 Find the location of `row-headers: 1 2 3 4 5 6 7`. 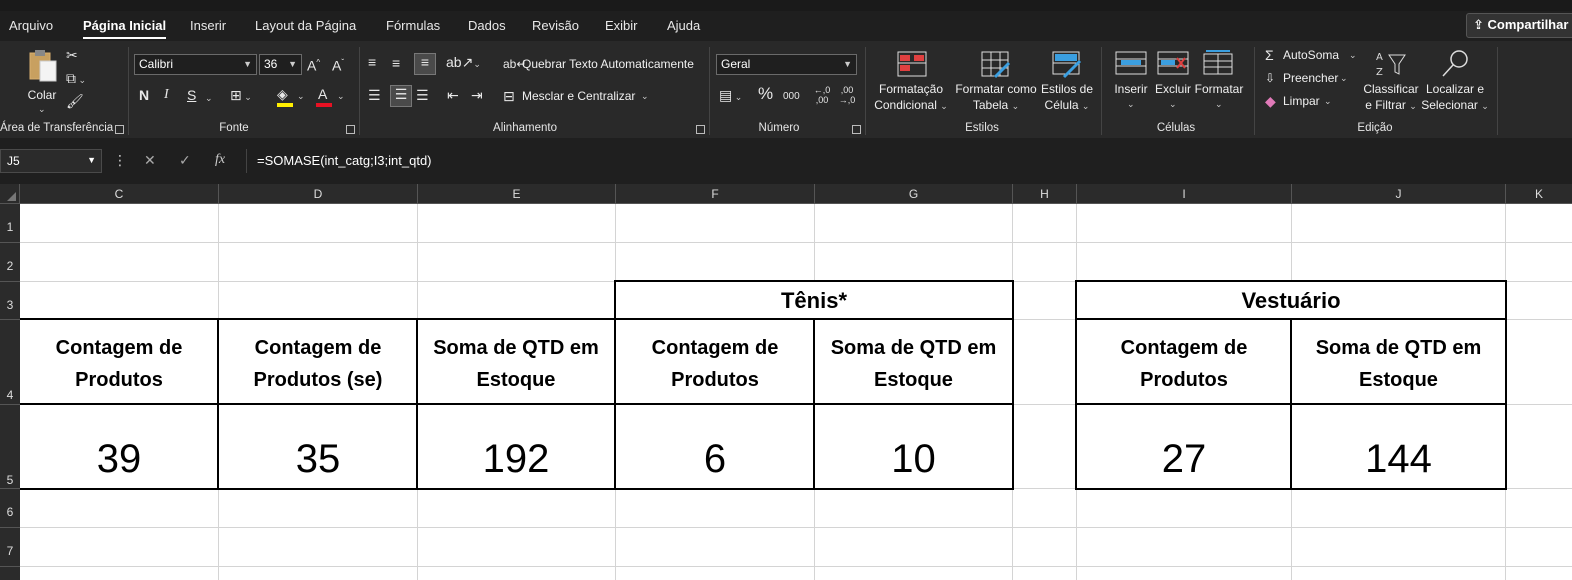

row-headers: 1 2 3 4 5 6 7 is located at coordinates (10, 392).